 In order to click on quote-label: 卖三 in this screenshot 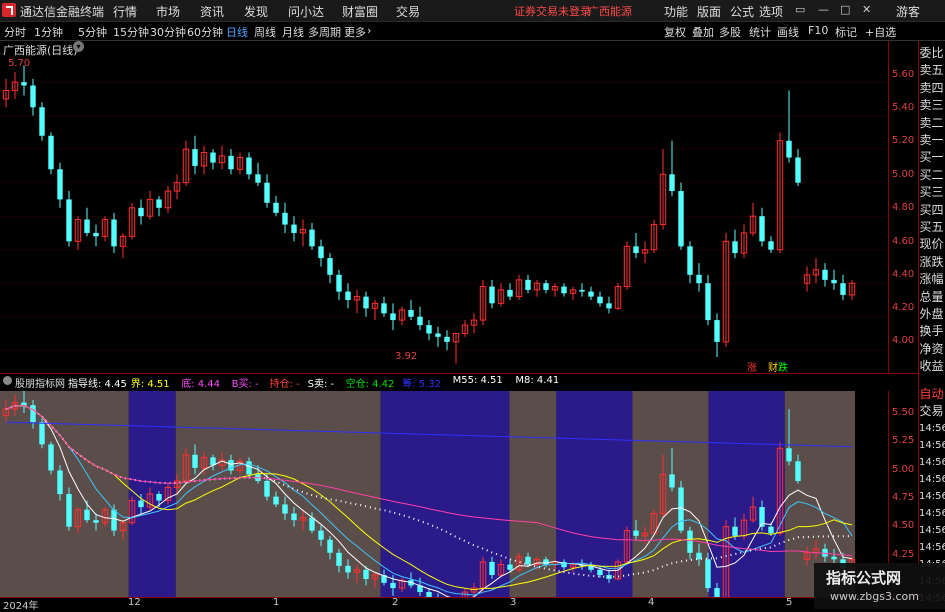, I will do `click(931, 104)`.